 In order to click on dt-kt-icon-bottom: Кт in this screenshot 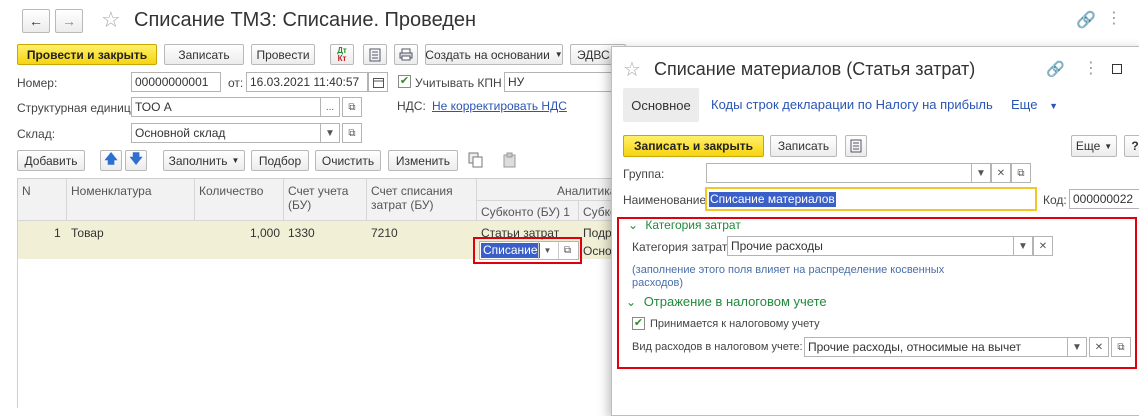, I will do `click(342, 58)`.